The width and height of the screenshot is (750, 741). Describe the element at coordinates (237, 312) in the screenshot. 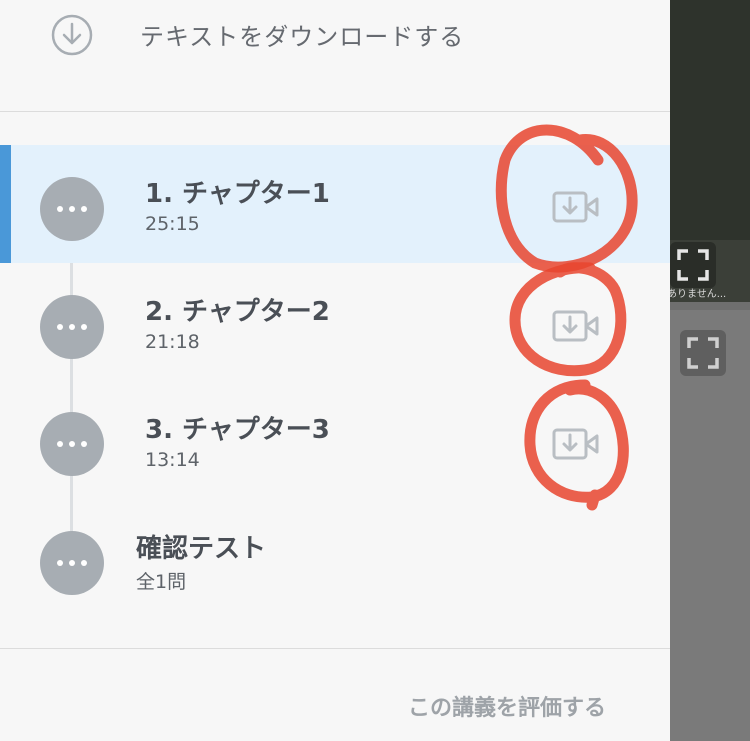

I see `chapter-title: 2. チャプター2` at that location.